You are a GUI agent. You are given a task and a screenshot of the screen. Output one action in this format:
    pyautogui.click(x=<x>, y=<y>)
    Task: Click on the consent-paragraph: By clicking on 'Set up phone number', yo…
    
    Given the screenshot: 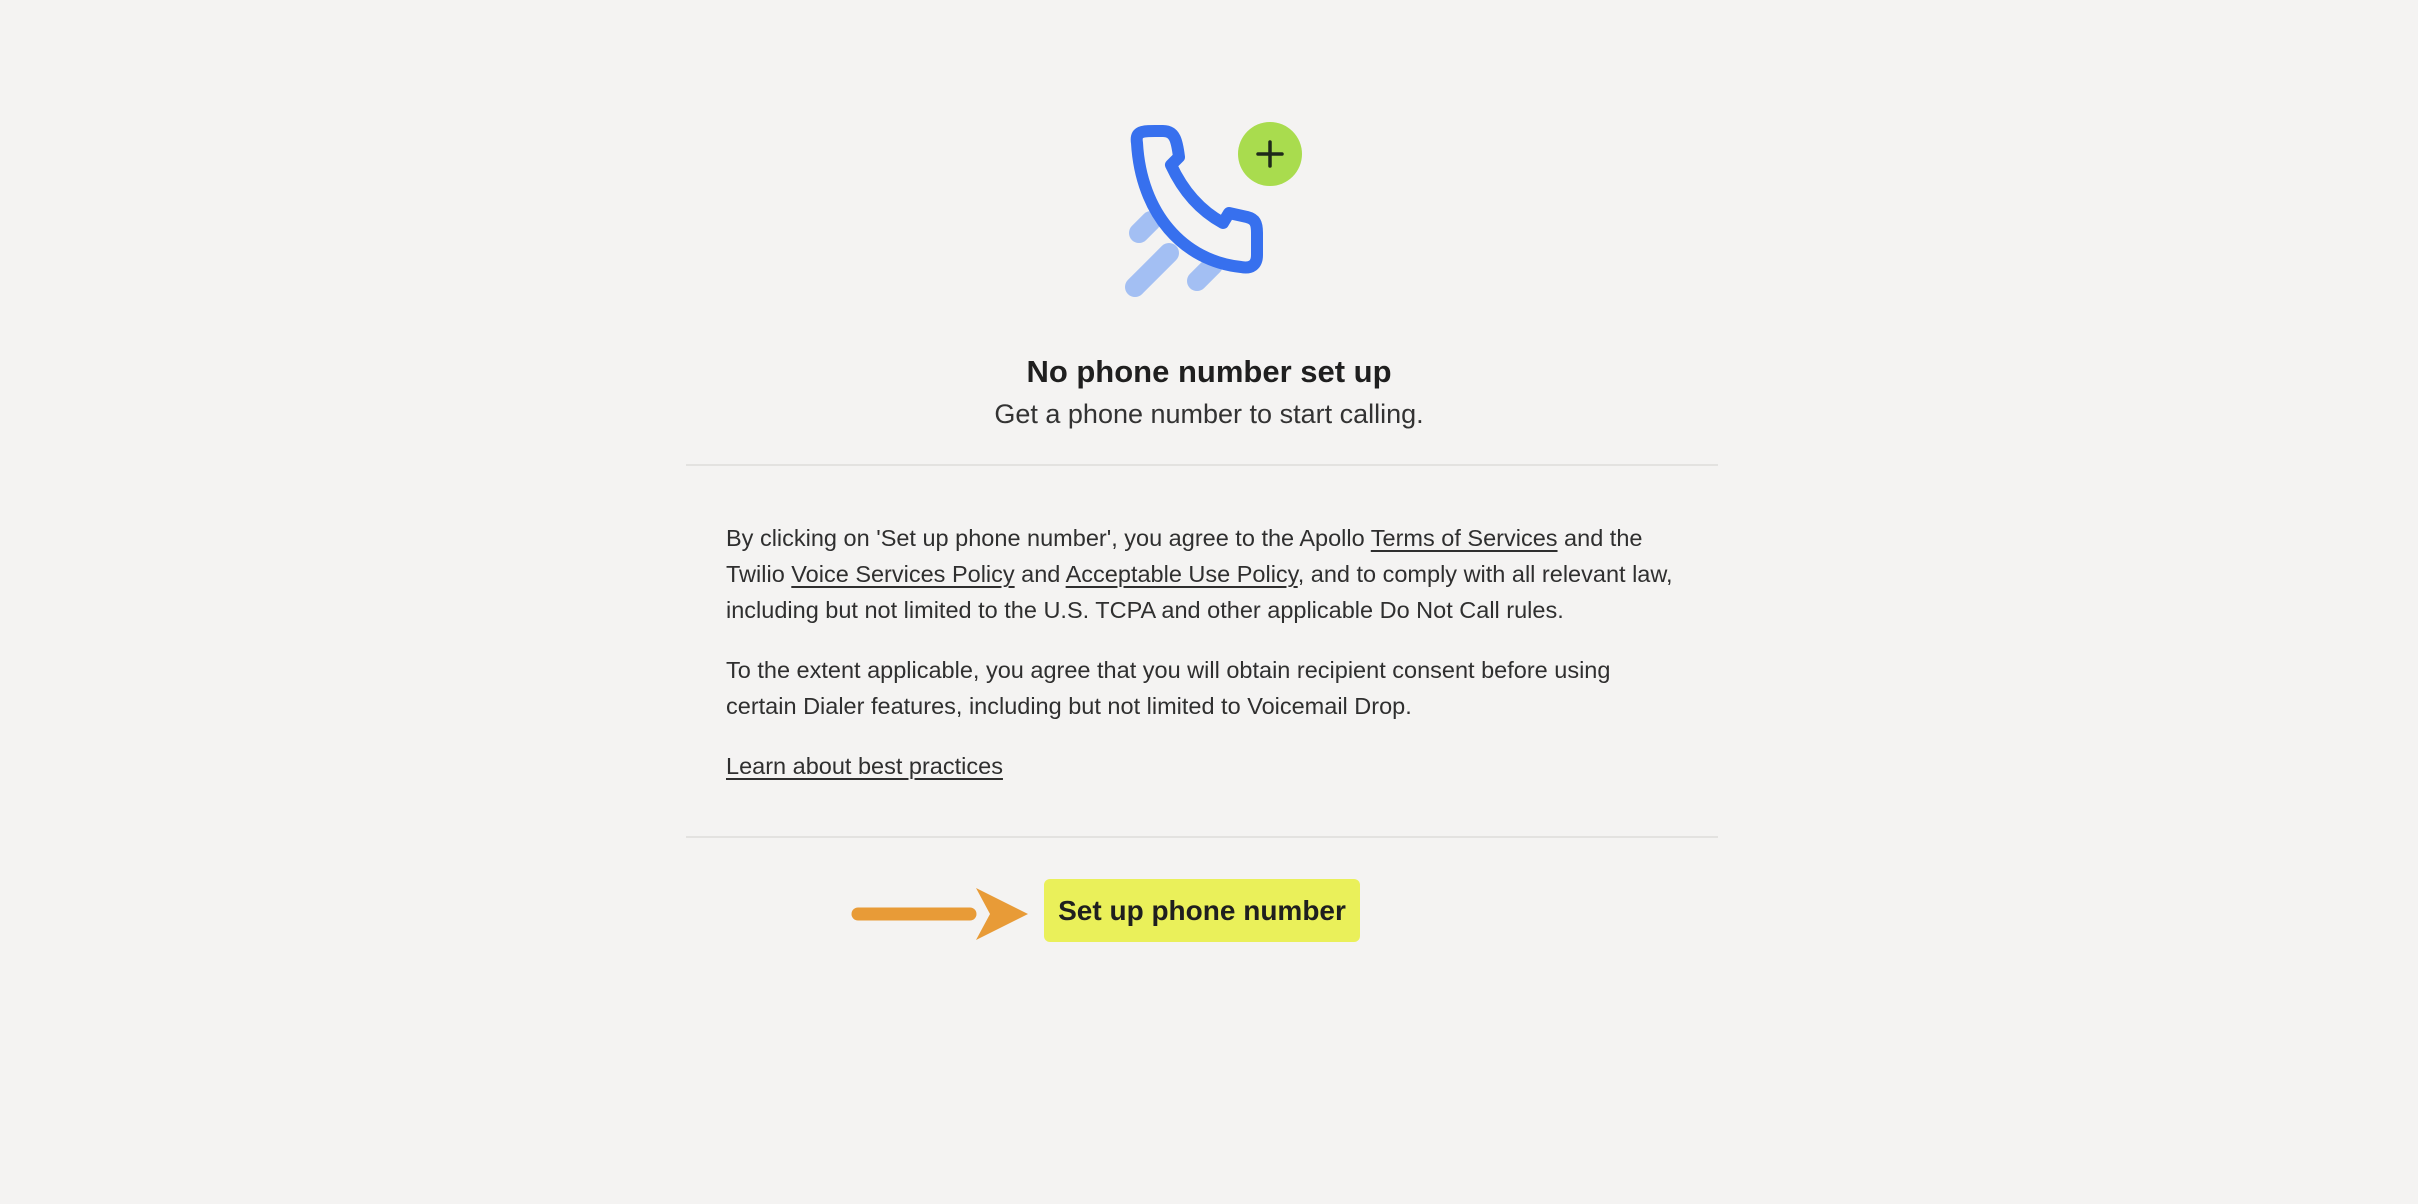 What is the action you would take?
    pyautogui.click(x=1206, y=574)
    